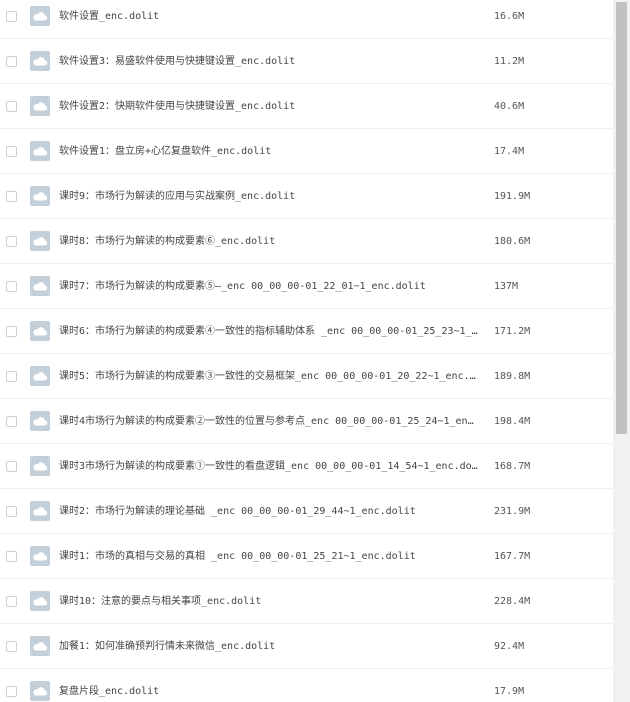 The image size is (630, 702). I want to click on scrollbar-track, so click(621, 351).